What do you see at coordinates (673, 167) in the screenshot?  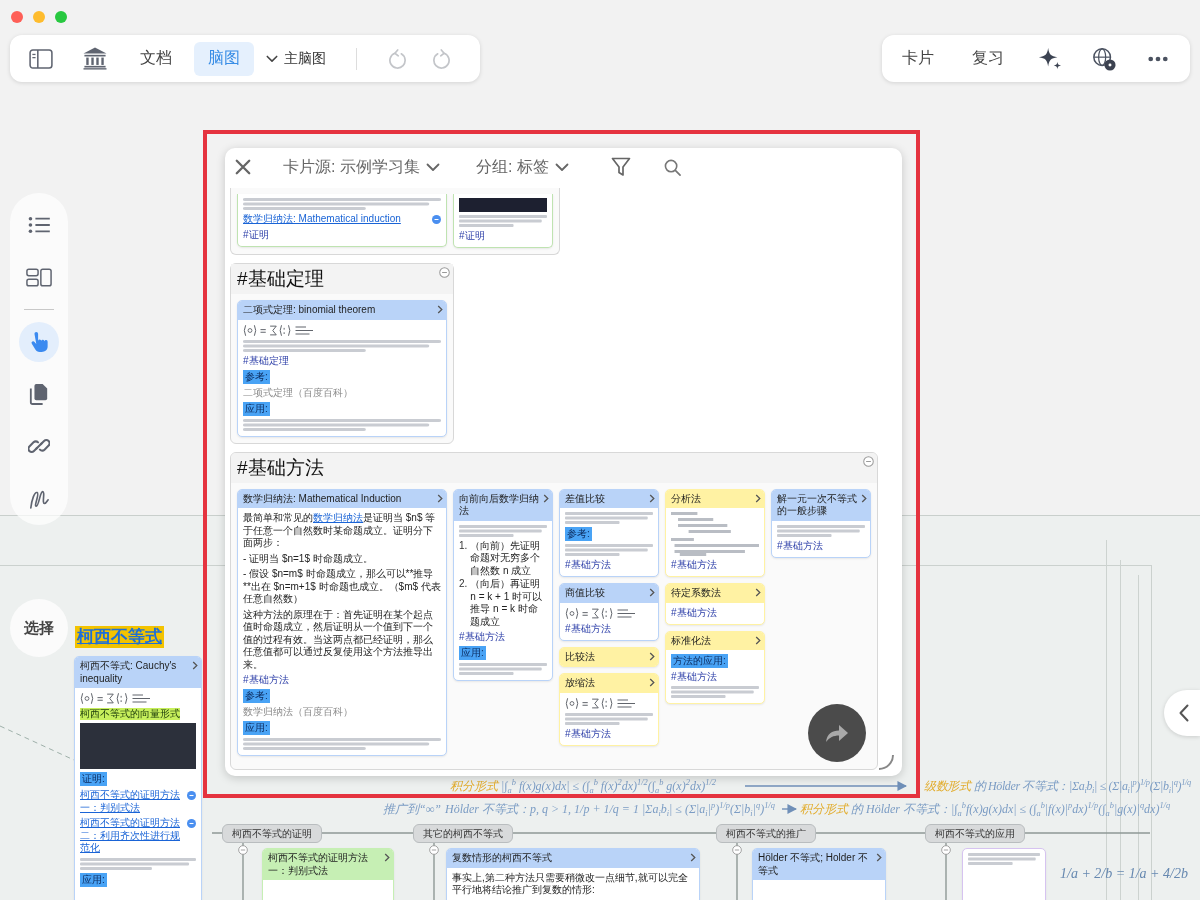 I see `search-icon` at bounding box center [673, 167].